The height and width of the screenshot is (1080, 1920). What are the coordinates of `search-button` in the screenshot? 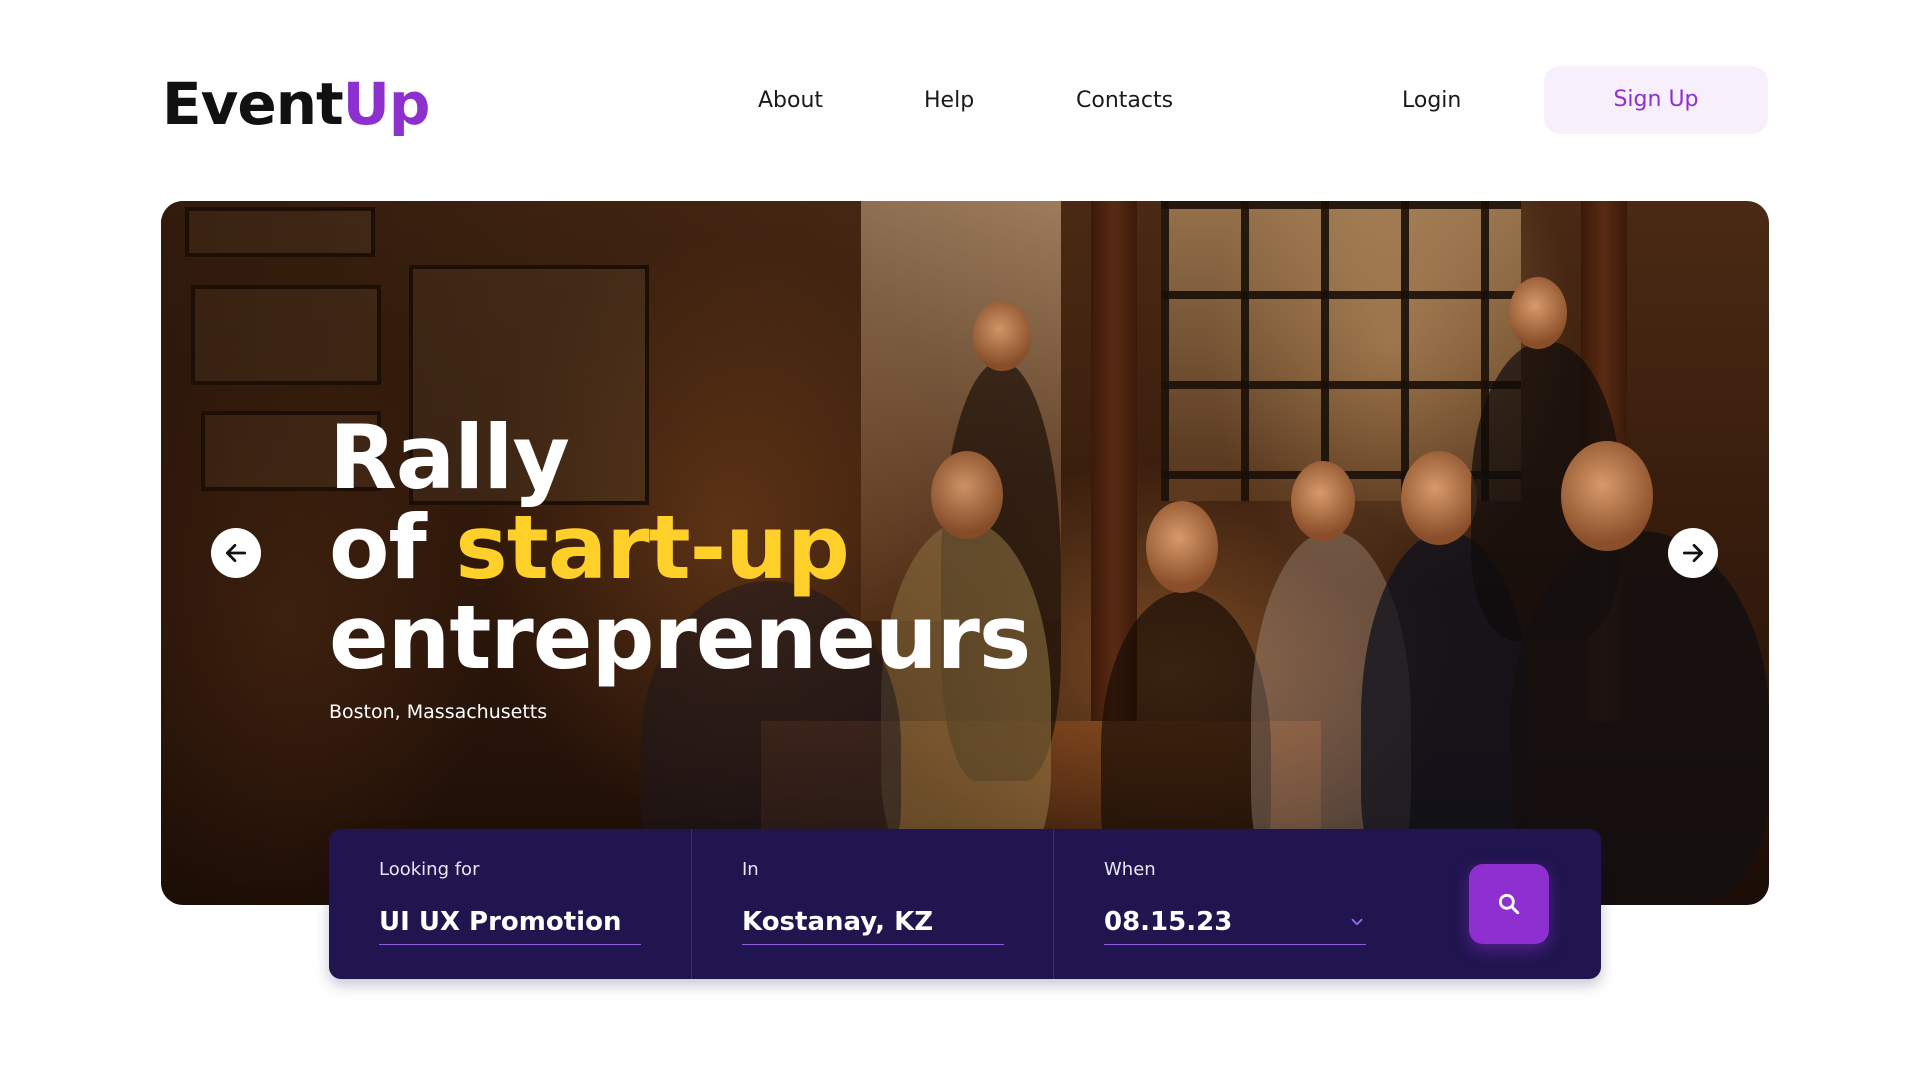 It's located at (1509, 904).